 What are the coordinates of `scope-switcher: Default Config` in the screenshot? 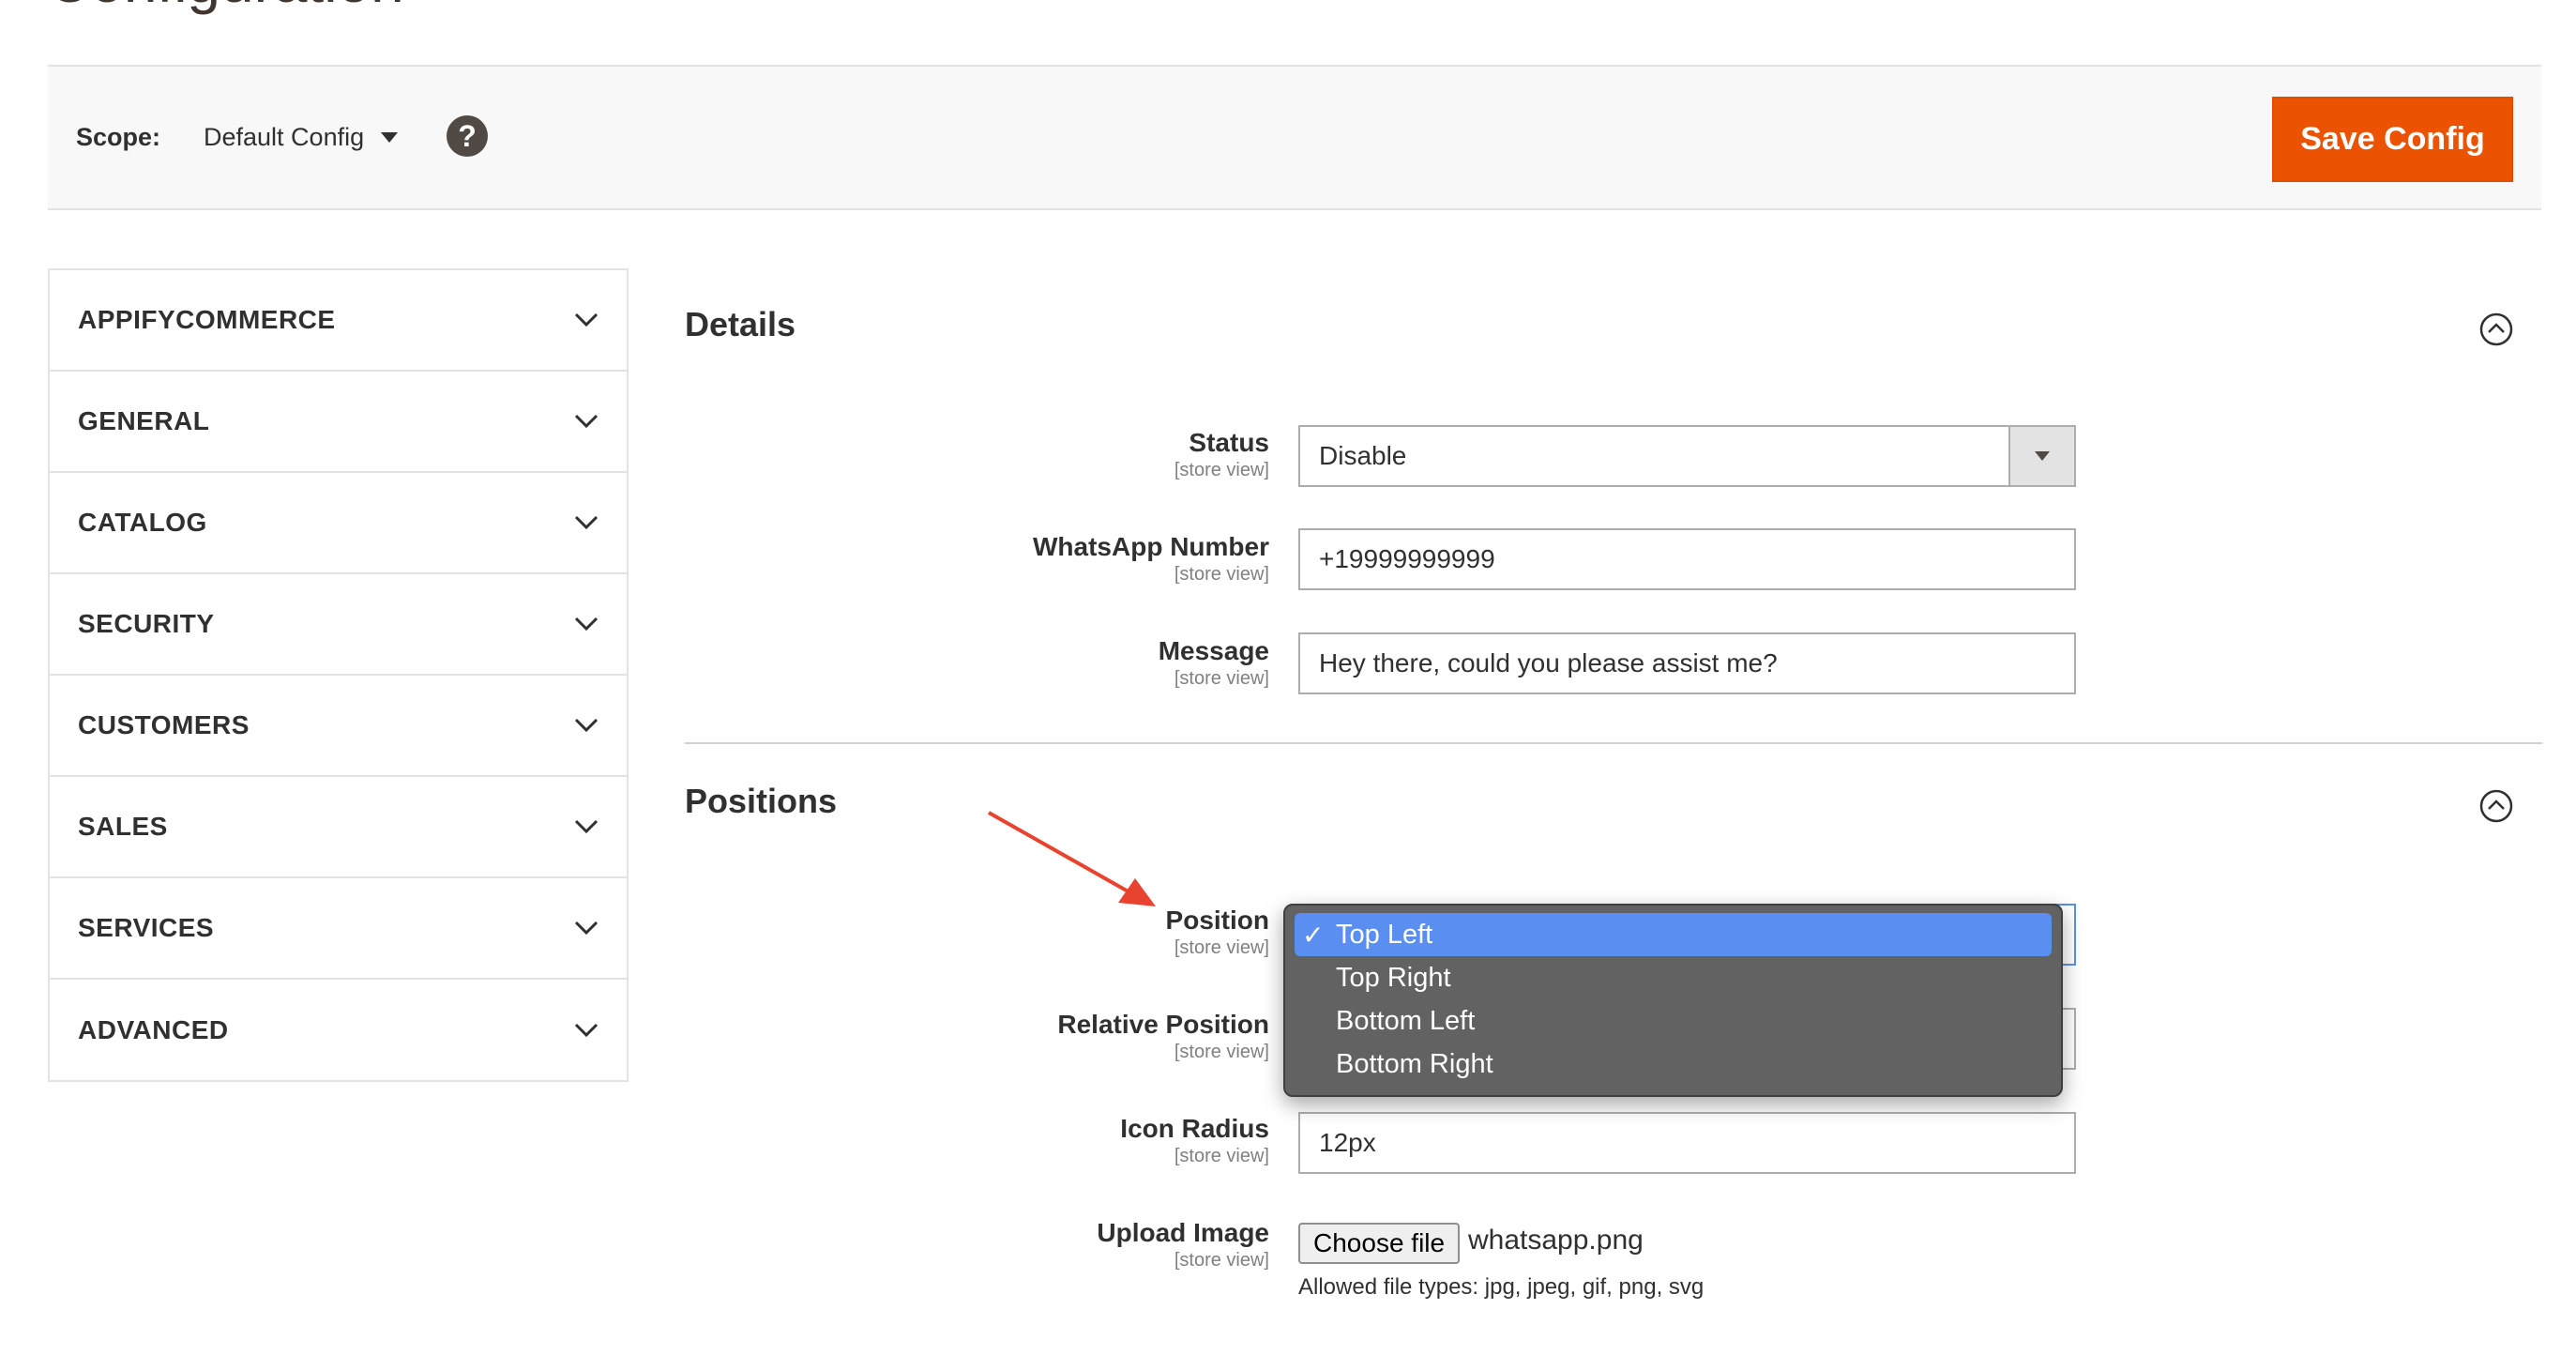 It's located at (301, 137).